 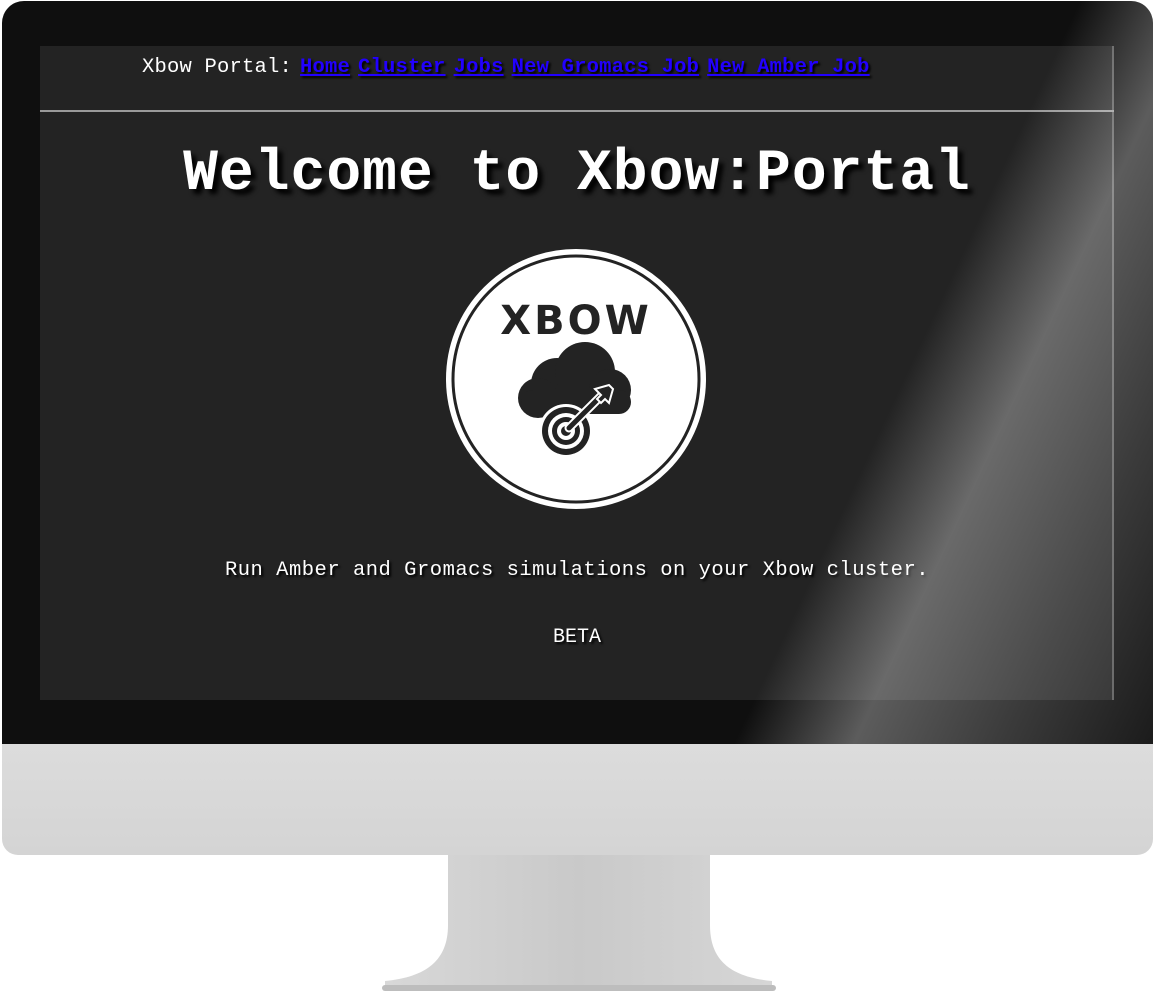 What do you see at coordinates (606, 67) in the screenshot?
I see `nav-link-new-gromacs-job: New Gromacs Job` at bounding box center [606, 67].